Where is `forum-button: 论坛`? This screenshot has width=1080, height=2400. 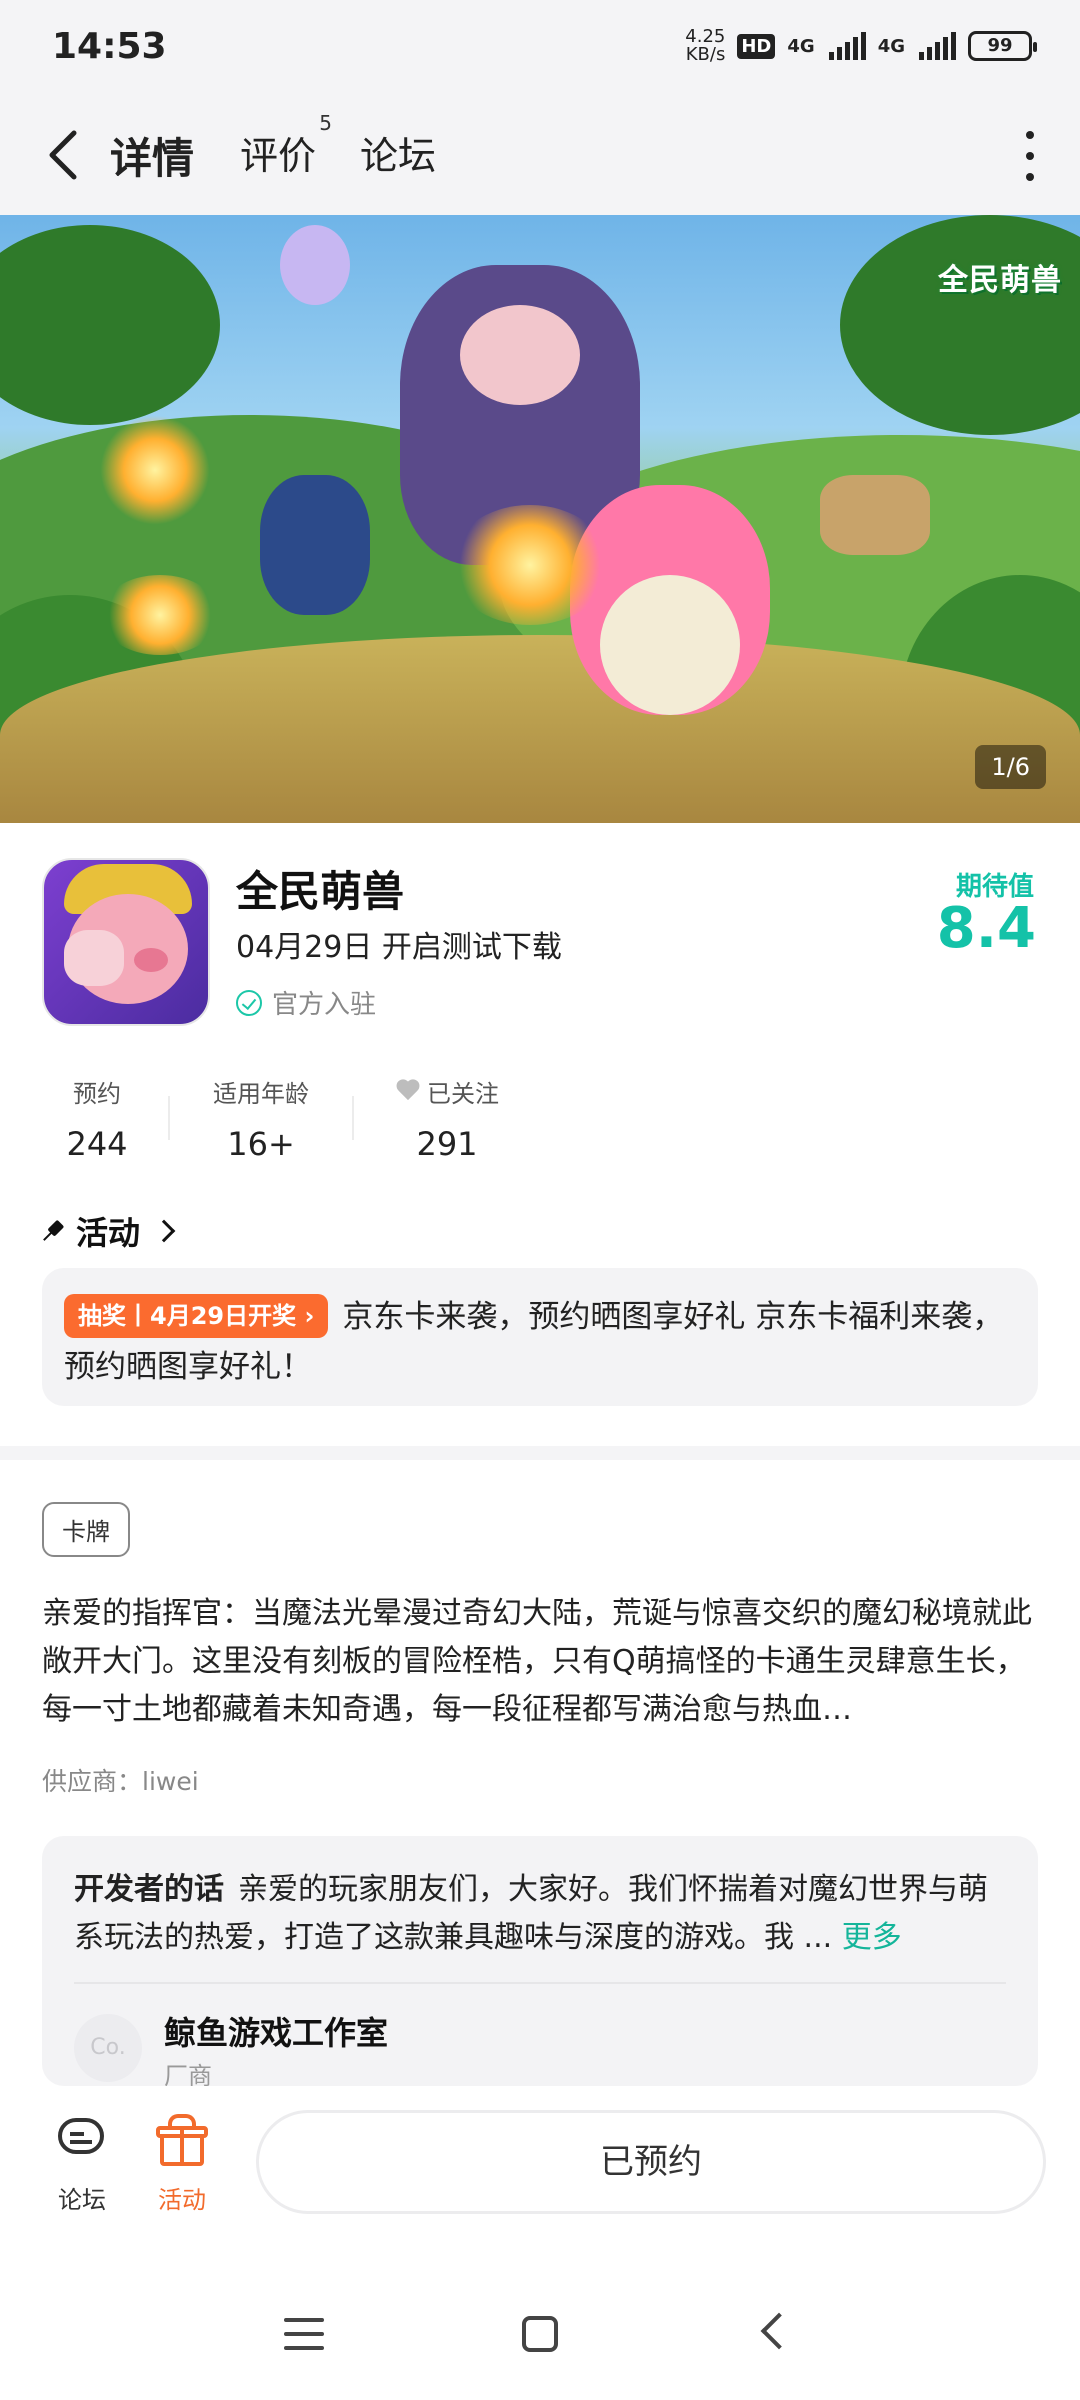 forum-button: 论坛 is located at coordinates (82, 2164).